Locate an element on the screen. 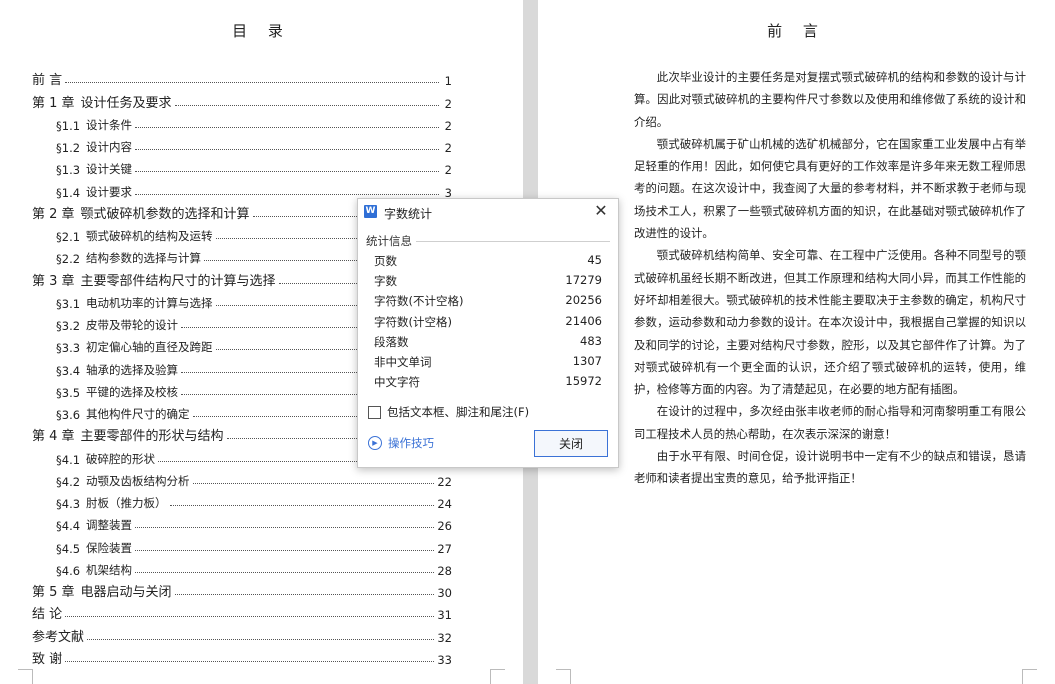 This screenshot has height=684, width=1055. stat-label: 中文字符 is located at coordinates (397, 382).